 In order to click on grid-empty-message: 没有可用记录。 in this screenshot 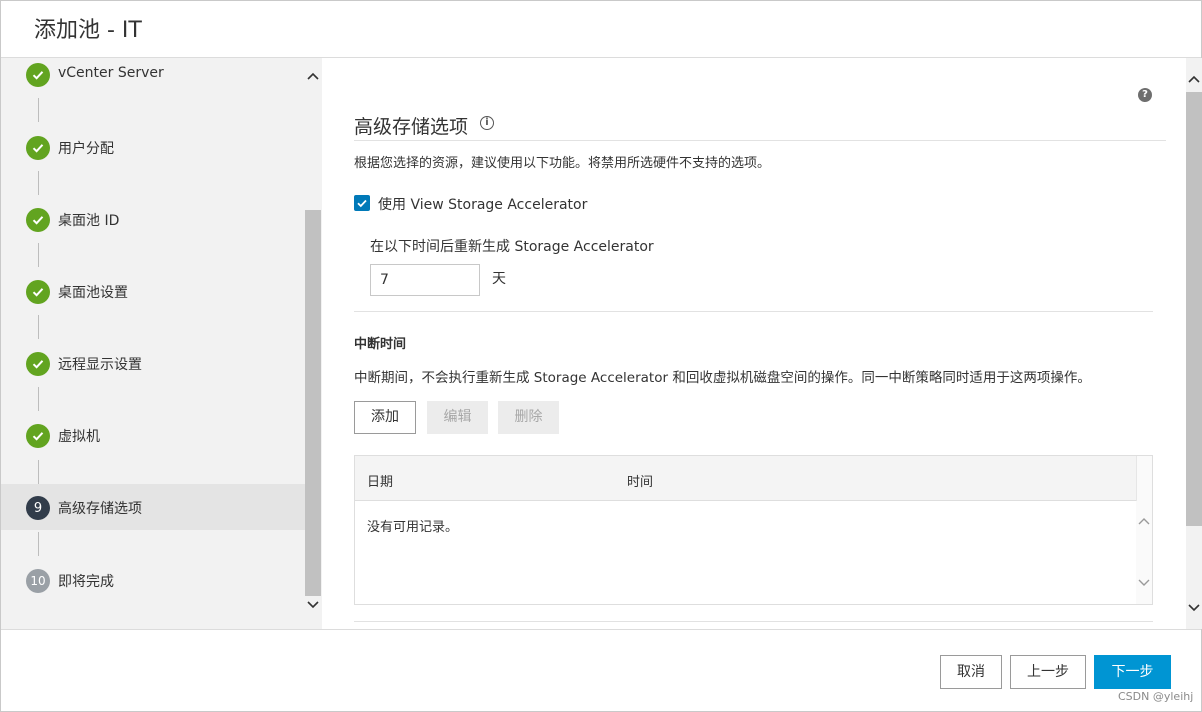, I will do `click(413, 527)`.